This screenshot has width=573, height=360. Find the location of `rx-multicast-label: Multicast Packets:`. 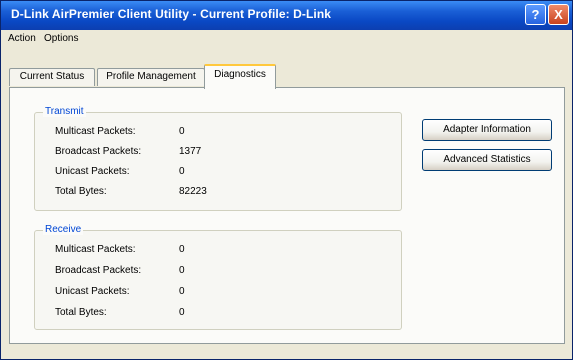

rx-multicast-label: Multicast Packets: is located at coordinates (95, 249).